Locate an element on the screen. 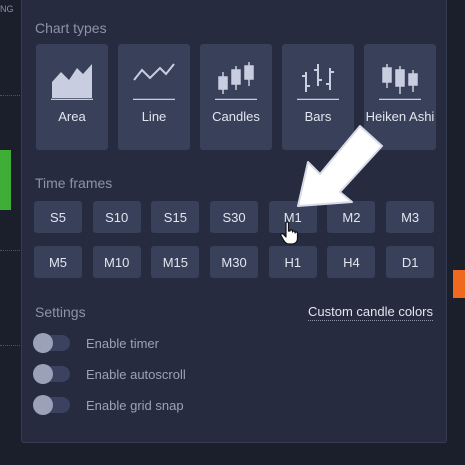  setting-label: Enable grid snap is located at coordinates (135, 405).